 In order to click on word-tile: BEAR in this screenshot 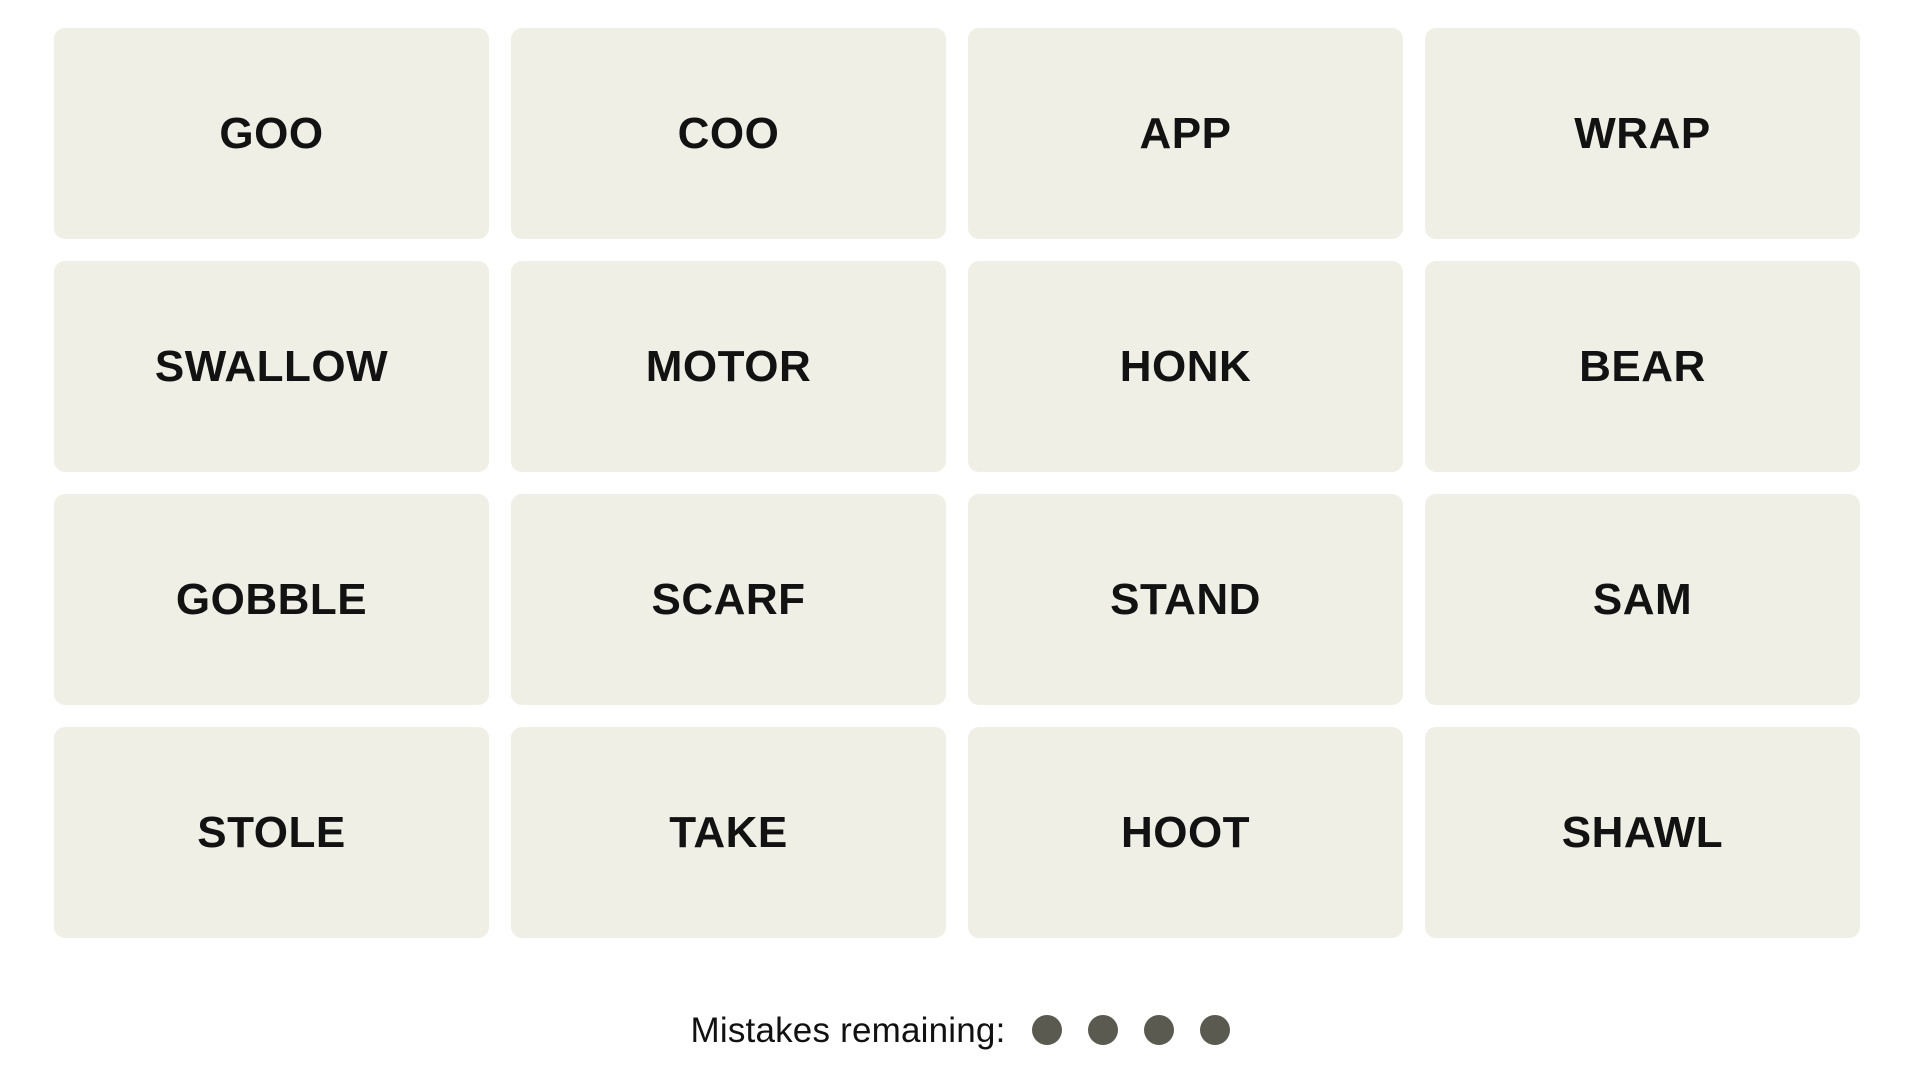, I will do `click(1642, 366)`.